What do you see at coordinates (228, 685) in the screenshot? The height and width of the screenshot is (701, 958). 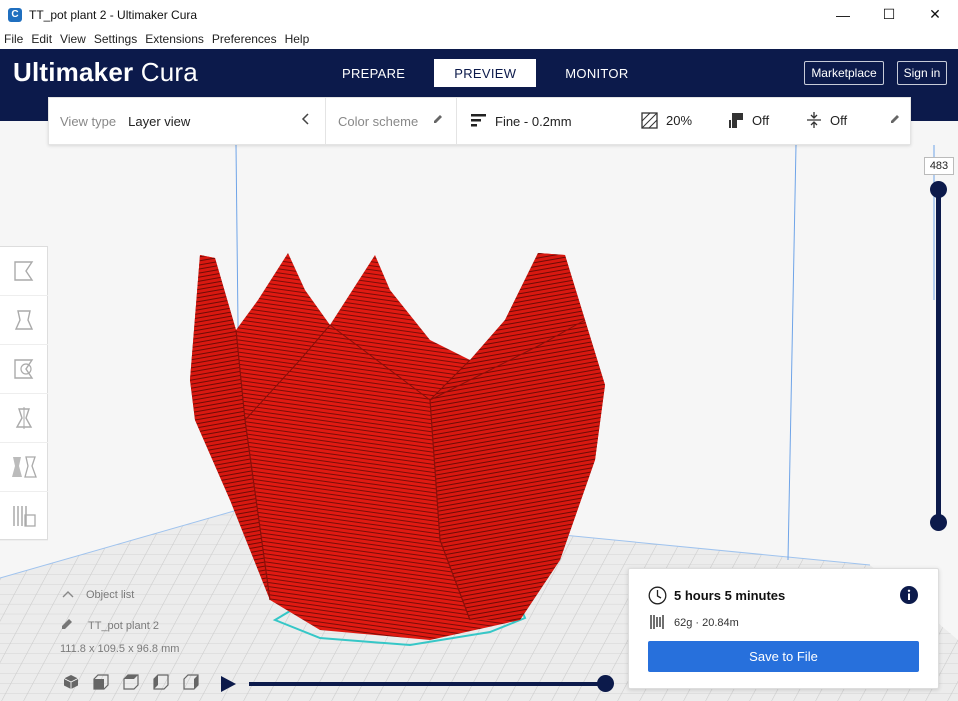 I see `play-icon` at bounding box center [228, 685].